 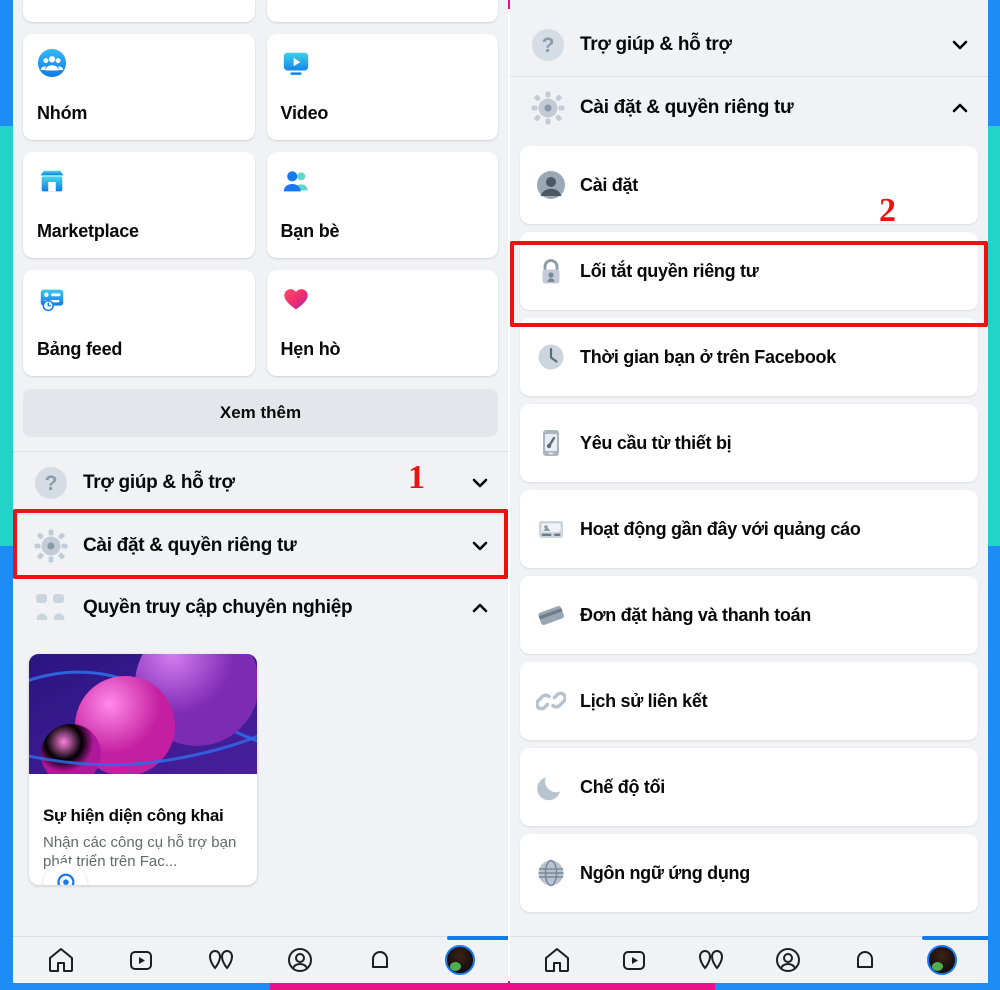 What do you see at coordinates (551, 185) in the screenshot?
I see `account-circle-icon` at bounding box center [551, 185].